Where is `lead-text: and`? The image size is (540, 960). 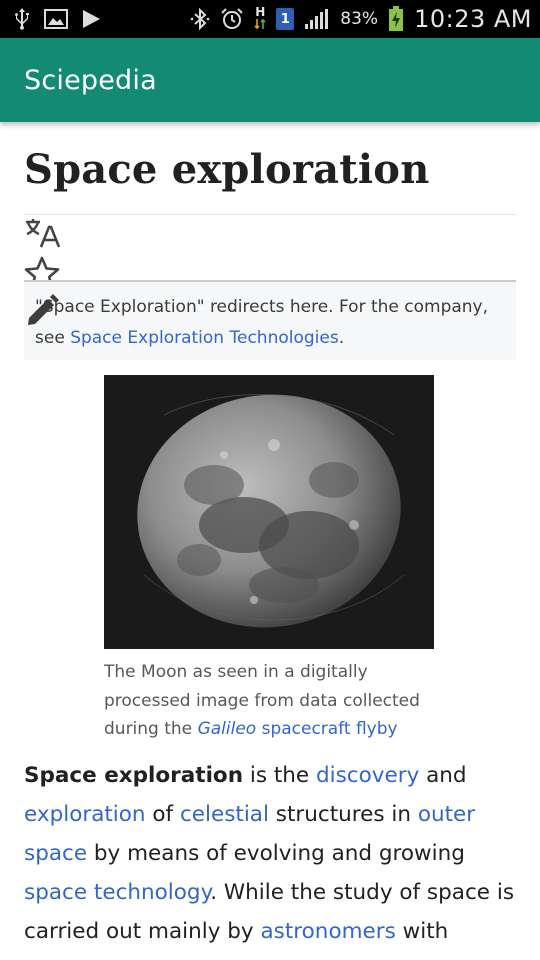 lead-text: and is located at coordinates (443, 775).